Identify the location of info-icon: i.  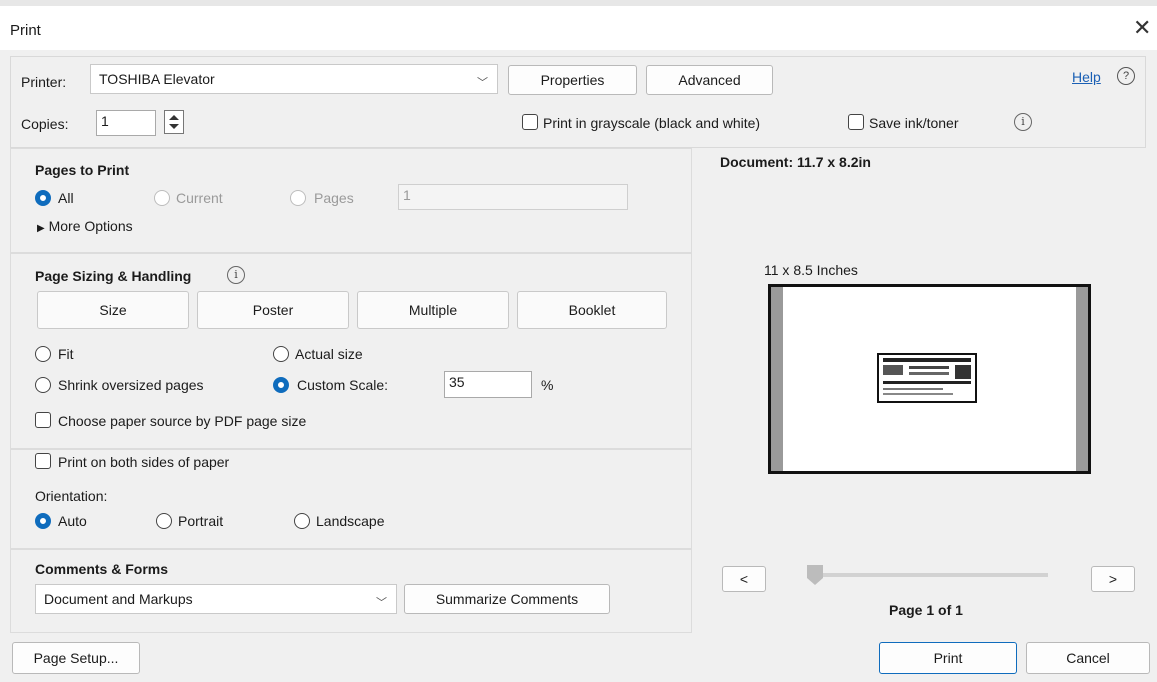
(1023, 122).